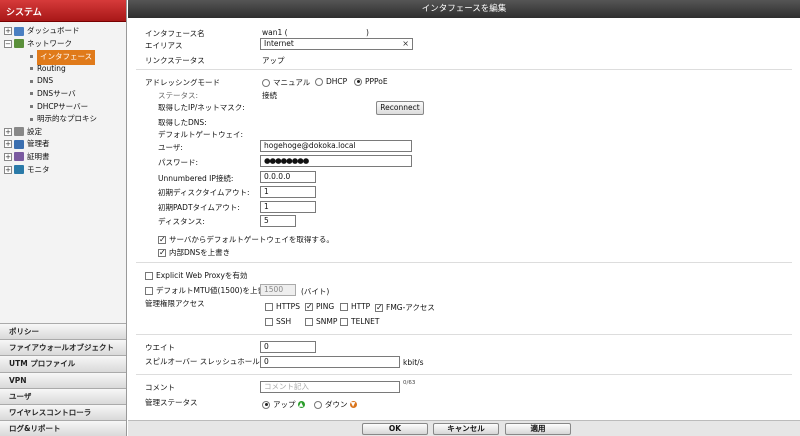 This screenshot has height=436, width=800. What do you see at coordinates (19, 170) in the screenshot?
I see `monitor-icon` at bounding box center [19, 170].